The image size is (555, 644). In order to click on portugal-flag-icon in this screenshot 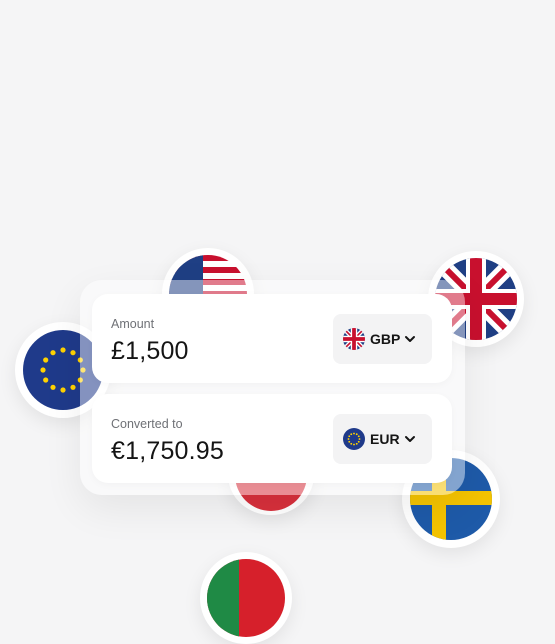, I will do `click(246, 598)`.